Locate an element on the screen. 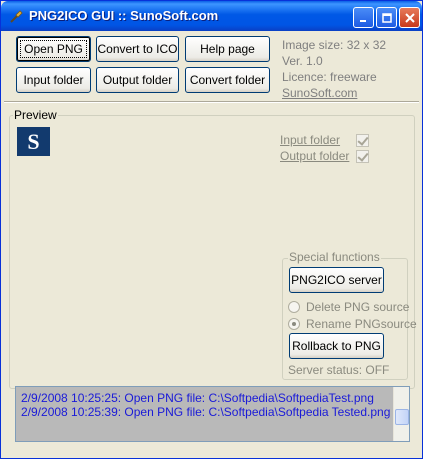 Image resolution: width=423 pixels, height=459 pixels. input-folder-option: Input folder is located at coordinates (324, 140).